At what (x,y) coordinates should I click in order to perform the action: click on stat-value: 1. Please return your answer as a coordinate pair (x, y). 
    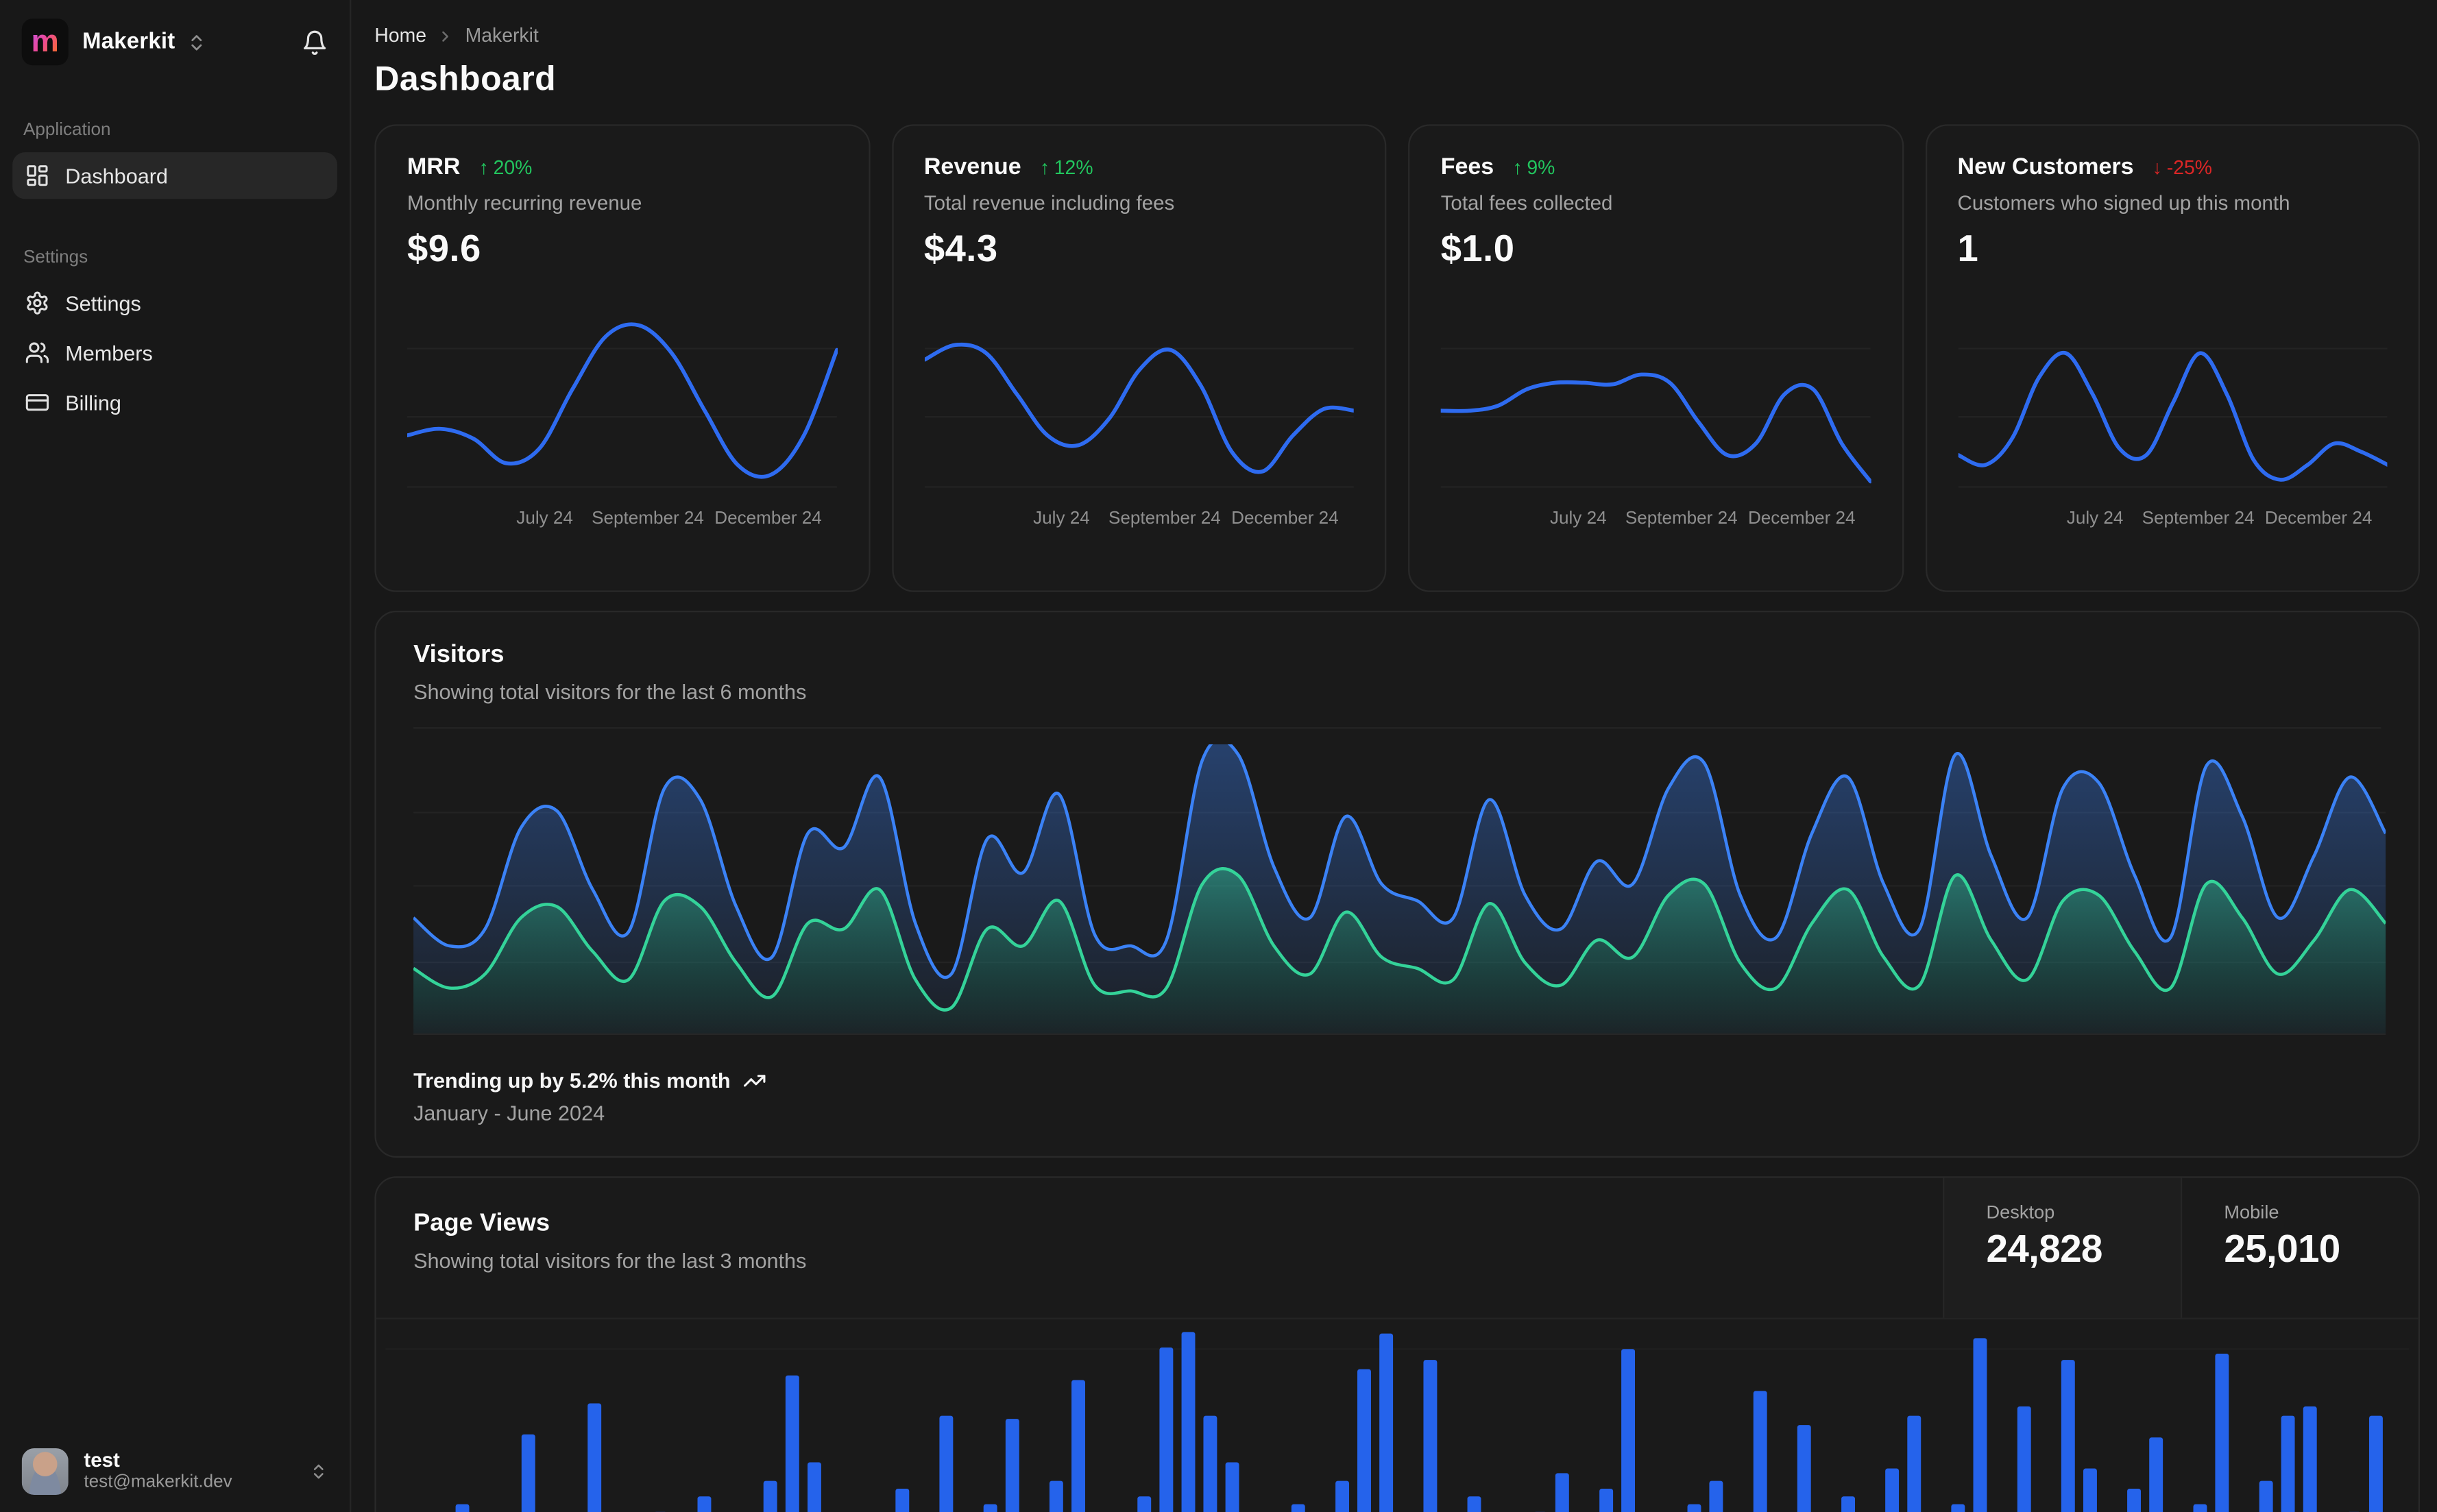
    Looking at the image, I should click on (1968, 250).